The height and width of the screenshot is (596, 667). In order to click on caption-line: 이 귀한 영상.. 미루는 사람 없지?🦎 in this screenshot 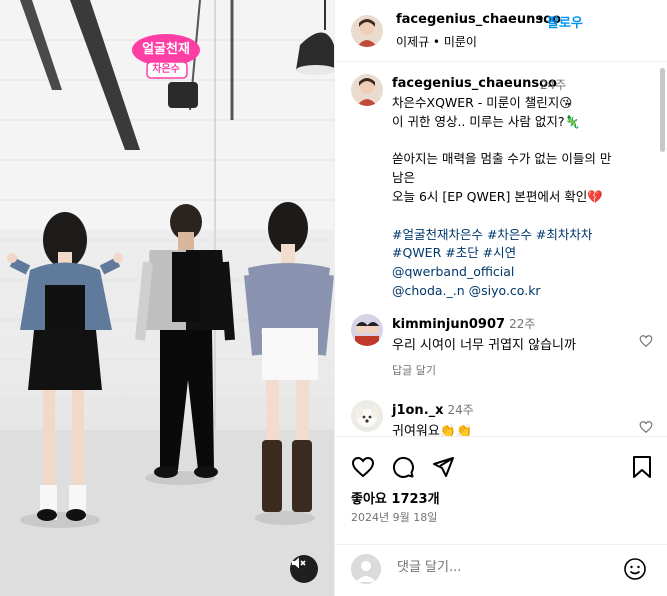, I will do `click(486, 121)`.